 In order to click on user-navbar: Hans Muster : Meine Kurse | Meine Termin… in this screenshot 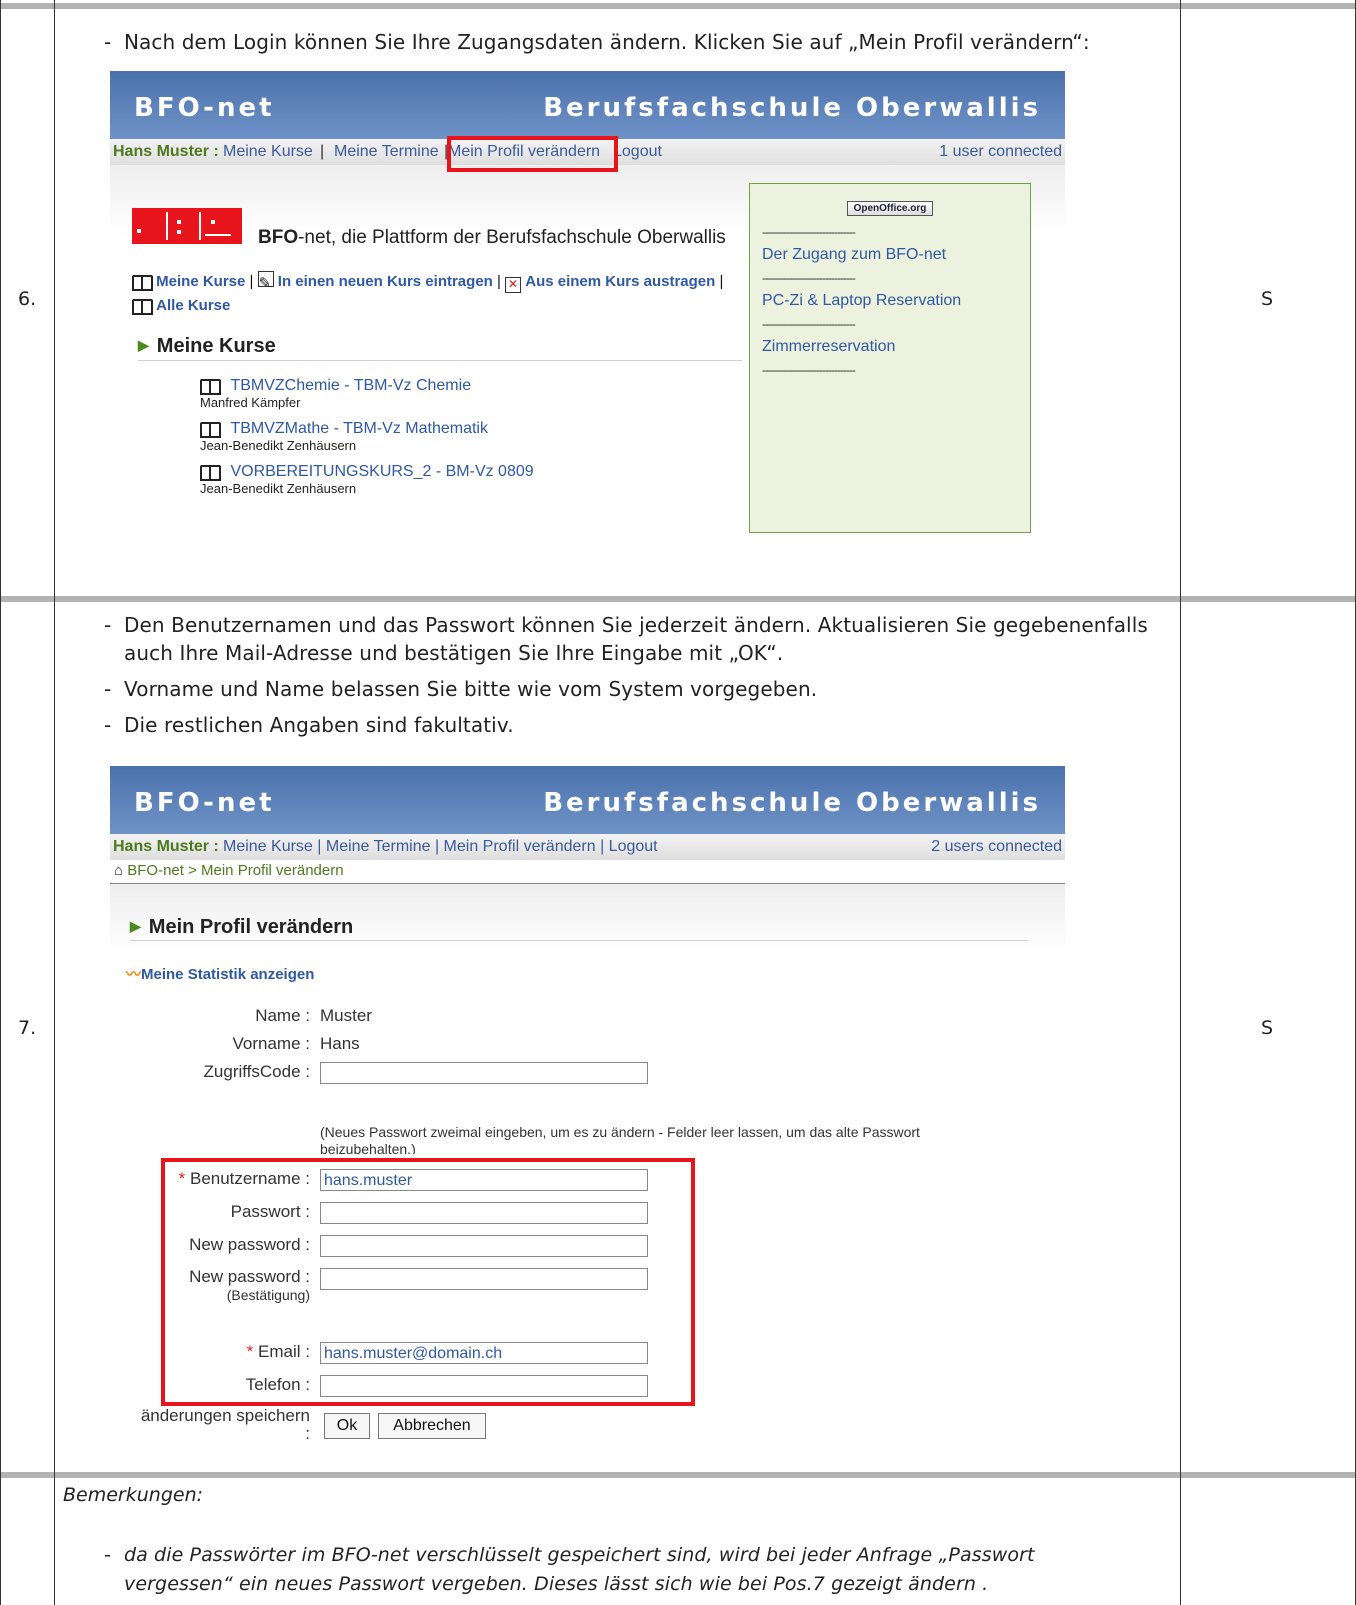, I will do `click(587, 847)`.